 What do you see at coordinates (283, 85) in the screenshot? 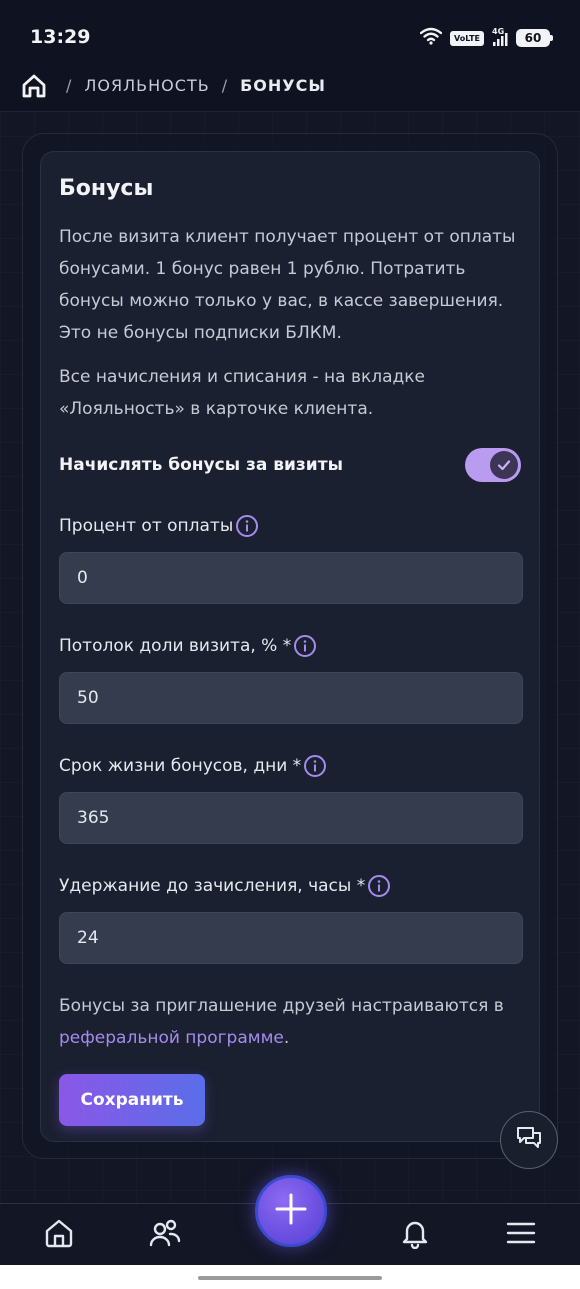
I see `breadcrumb-bonuses: БОНУСЫ` at bounding box center [283, 85].